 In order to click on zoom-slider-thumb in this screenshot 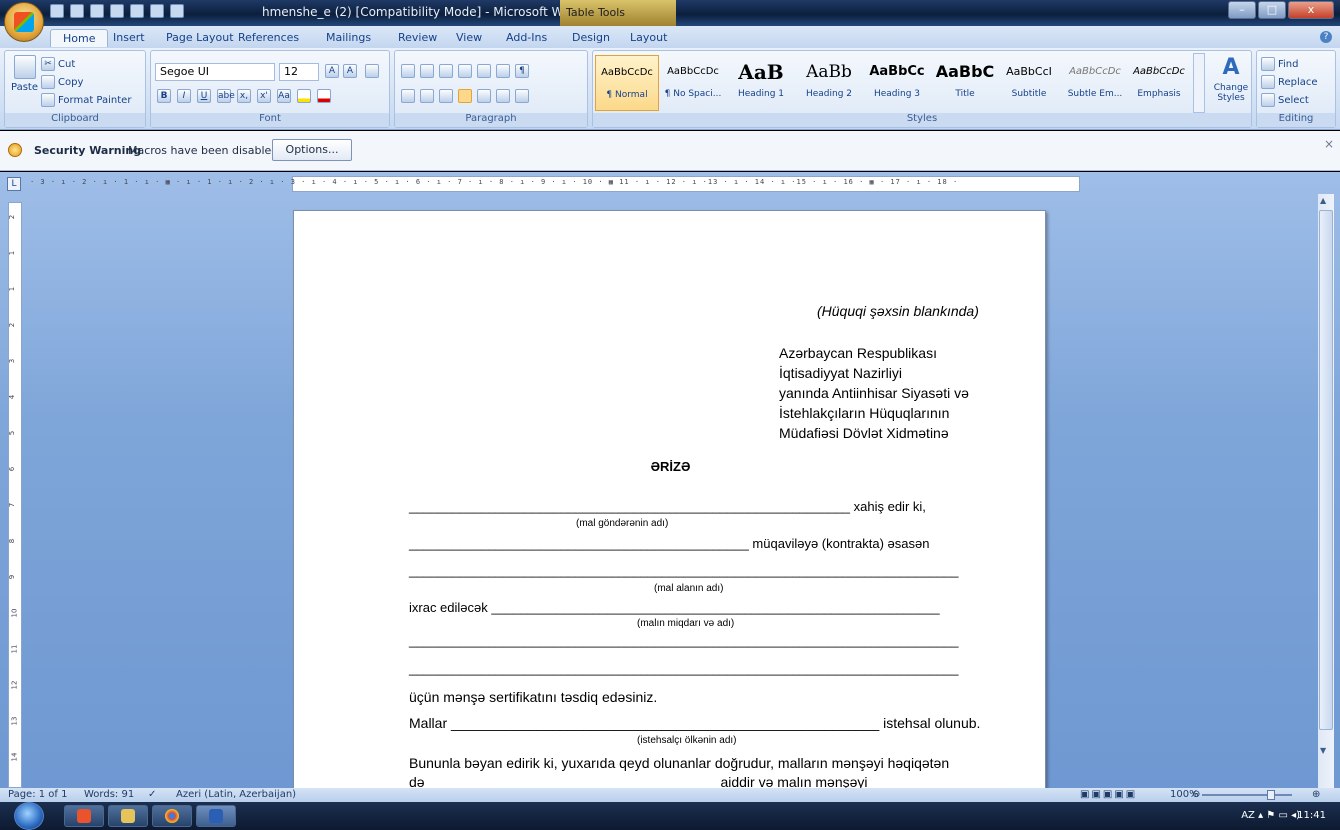, I will do `click(1271, 795)`.